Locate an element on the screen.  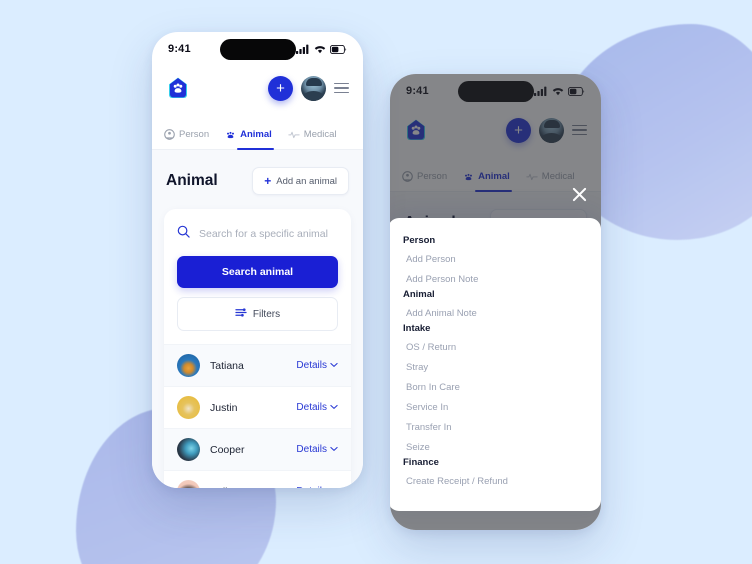
menu-group-animal: Animal Add Animal Note is located at coordinates (494, 306).